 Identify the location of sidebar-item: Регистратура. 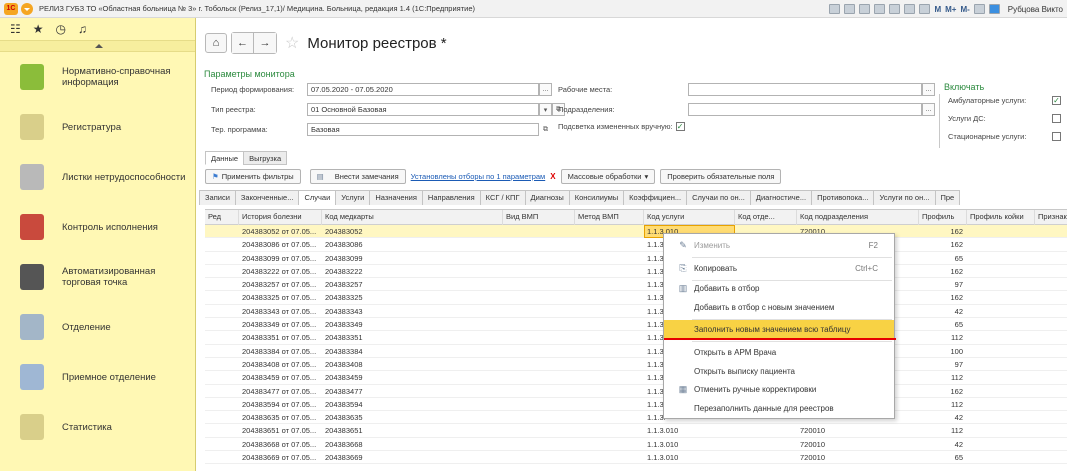
(97, 127).